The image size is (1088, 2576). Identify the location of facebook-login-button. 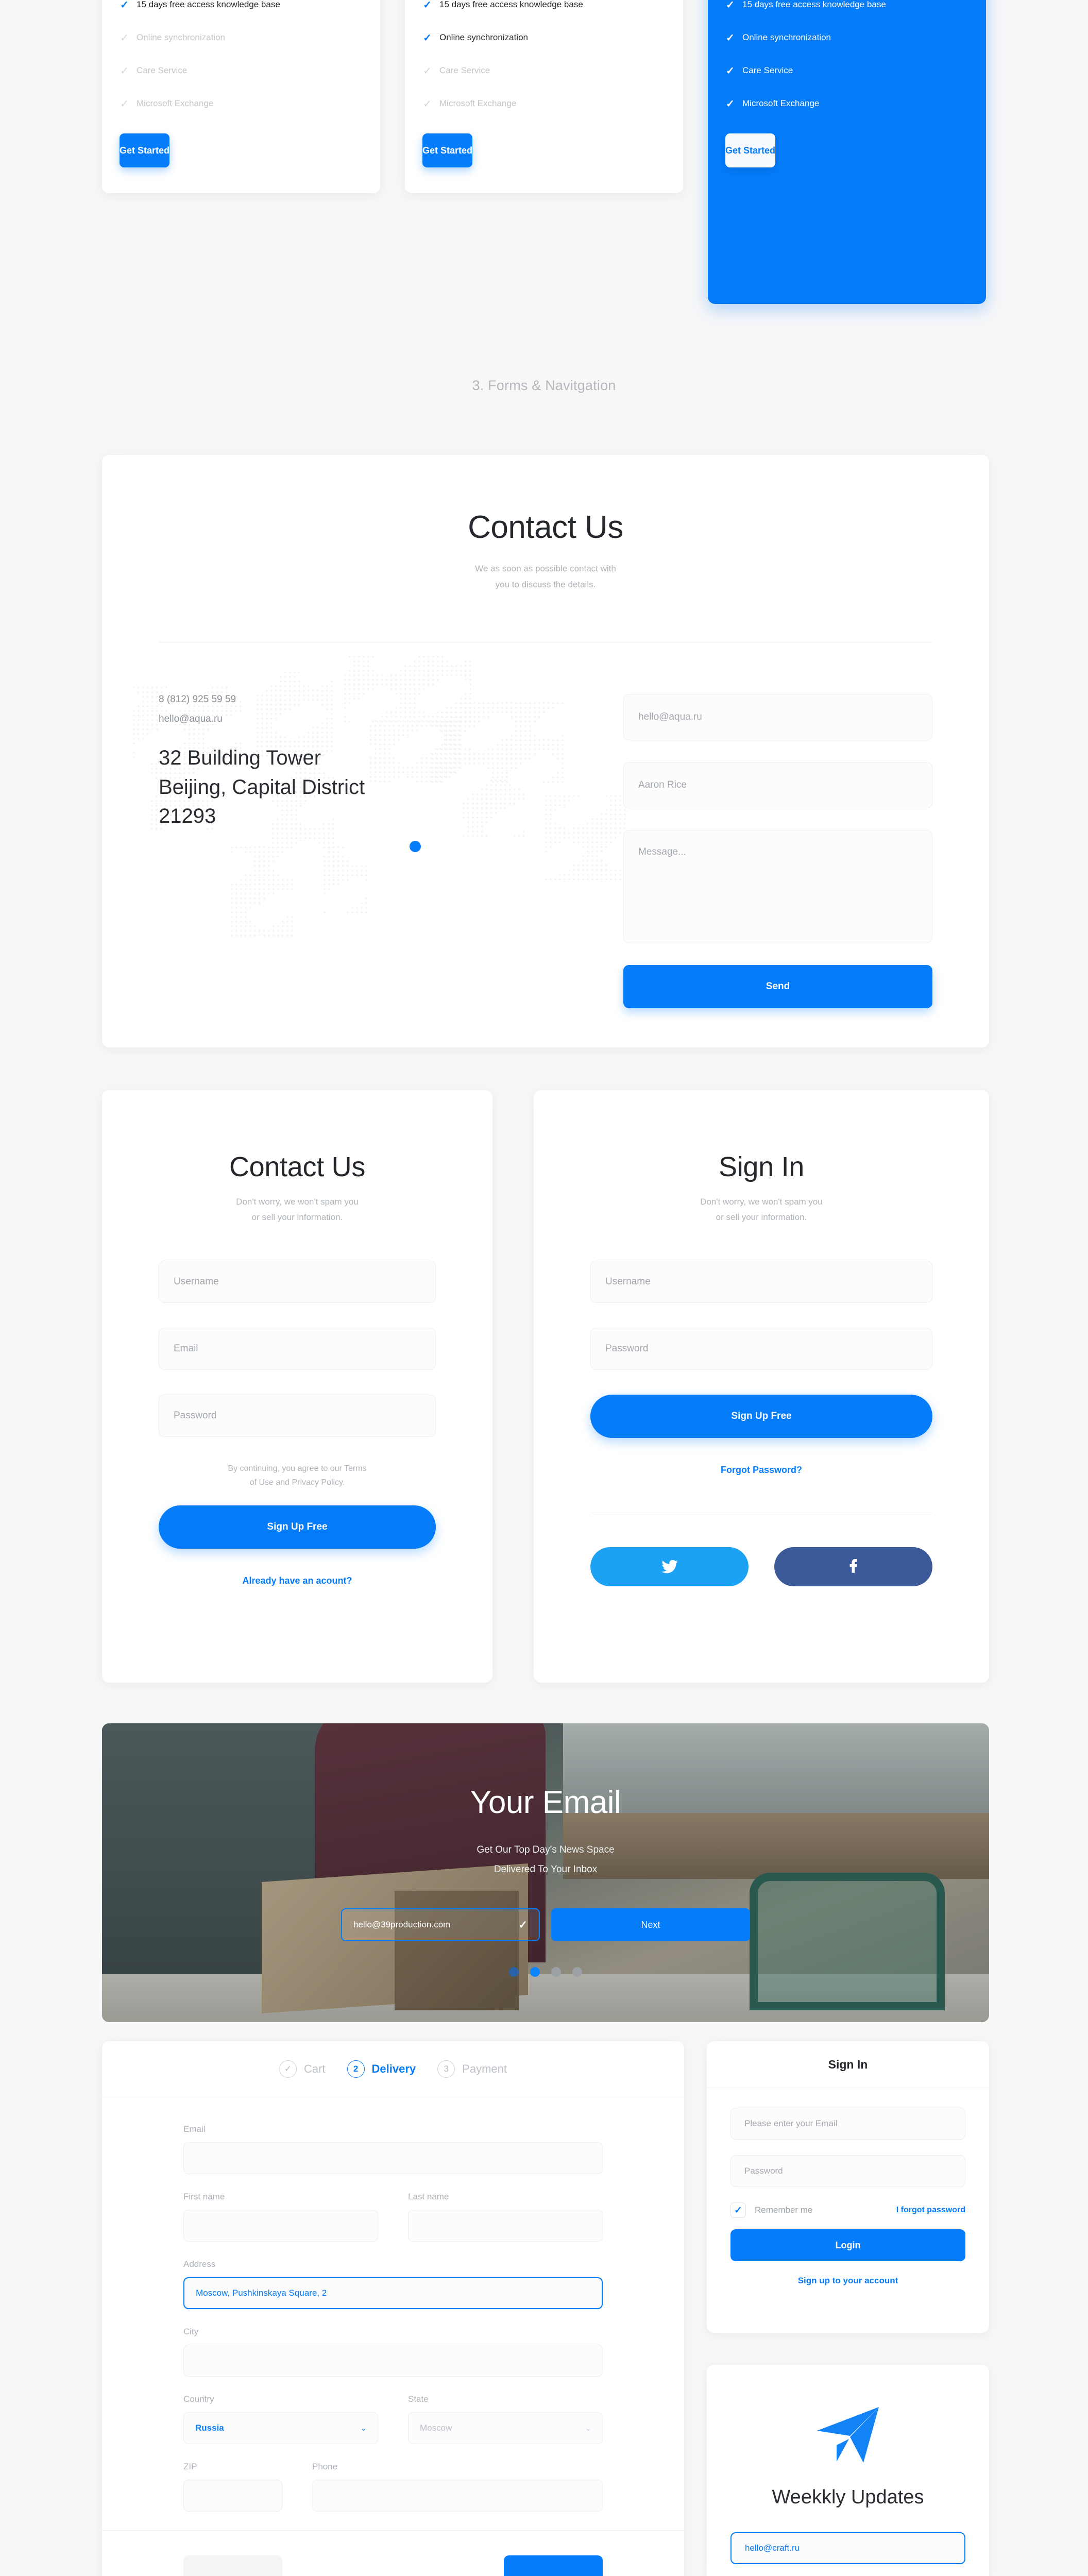
(853, 1566).